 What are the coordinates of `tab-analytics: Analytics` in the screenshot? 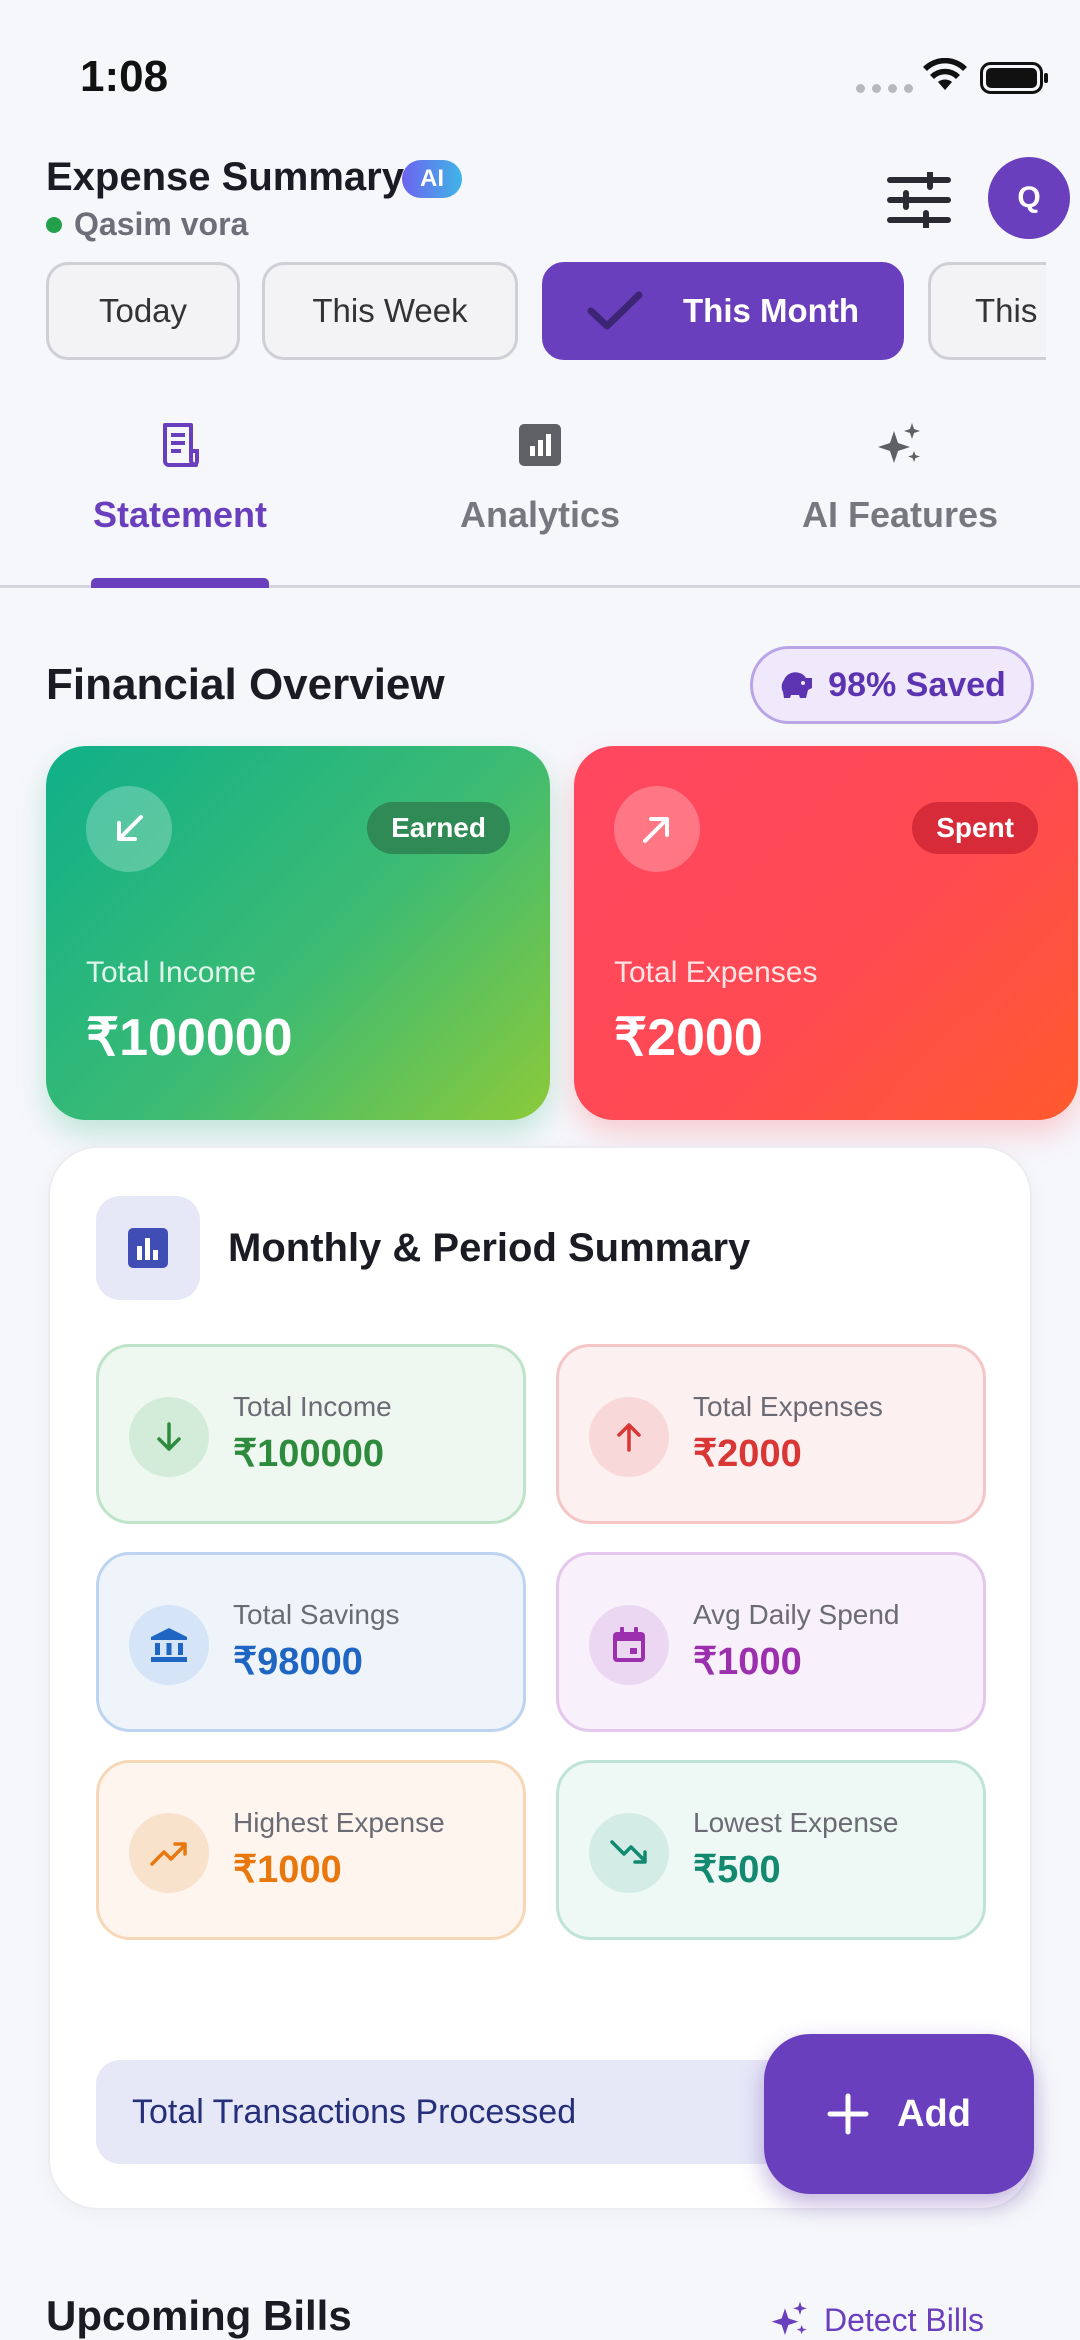 It's located at (540, 473).